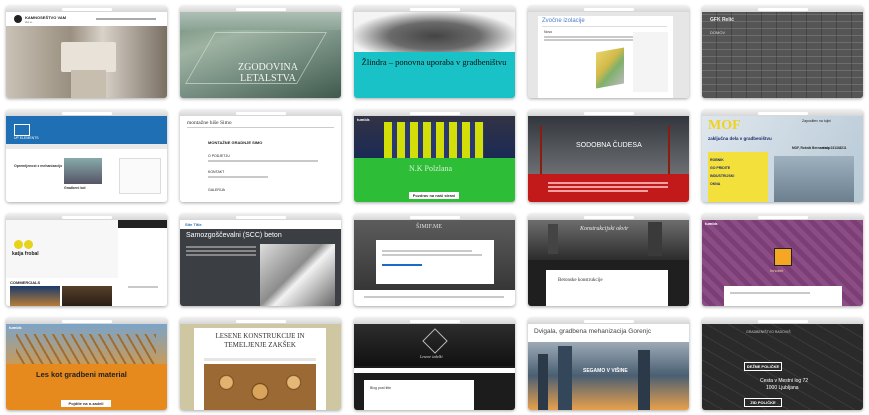 The height and width of the screenshot is (415, 869). What do you see at coordinates (782, 52) in the screenshot?
I see `thumbnail-gfk-relic: GFK Relić DOMOV` at bounding box center [782, 52].